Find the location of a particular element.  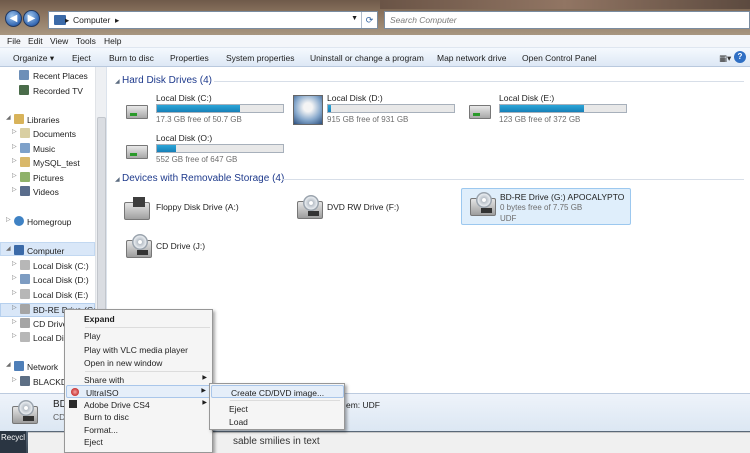

burn-to-disc-button: Burn to disc is located at coordinates (131, 58).